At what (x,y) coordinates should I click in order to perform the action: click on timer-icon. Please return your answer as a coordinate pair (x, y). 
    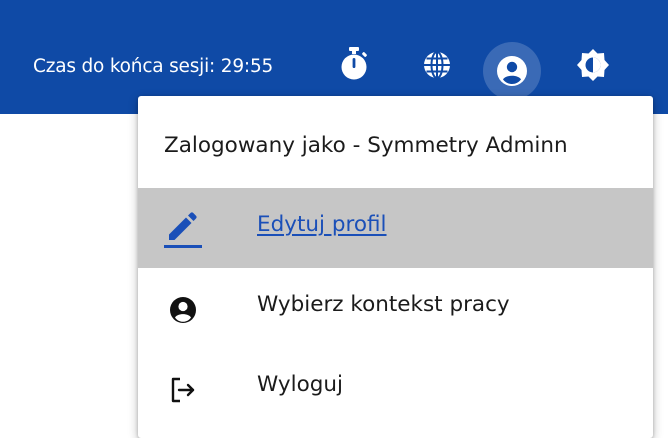
    Looking at the image, I should click on (354, 64).